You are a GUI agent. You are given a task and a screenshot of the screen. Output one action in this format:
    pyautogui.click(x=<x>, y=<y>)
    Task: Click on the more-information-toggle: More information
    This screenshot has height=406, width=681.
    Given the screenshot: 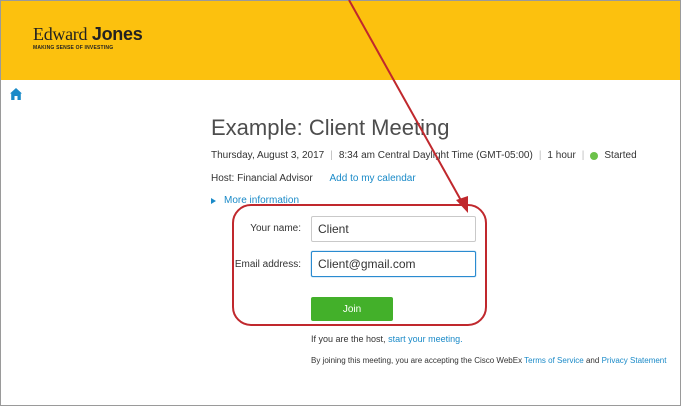 What is the action you would take?
    pyautogui.click(x=255, y=200)
    